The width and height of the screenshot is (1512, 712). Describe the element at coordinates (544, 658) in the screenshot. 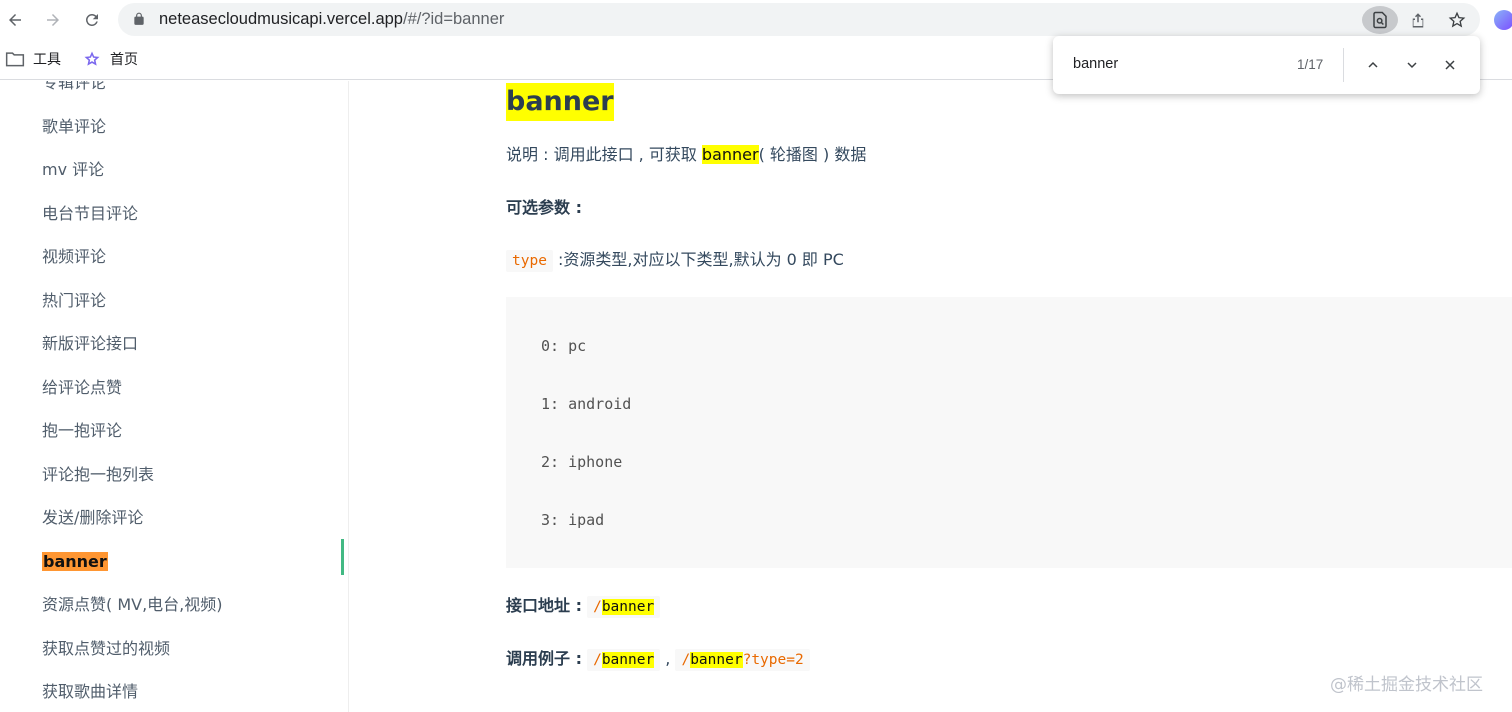

I see `example-label: 调用例子 :` at that location.